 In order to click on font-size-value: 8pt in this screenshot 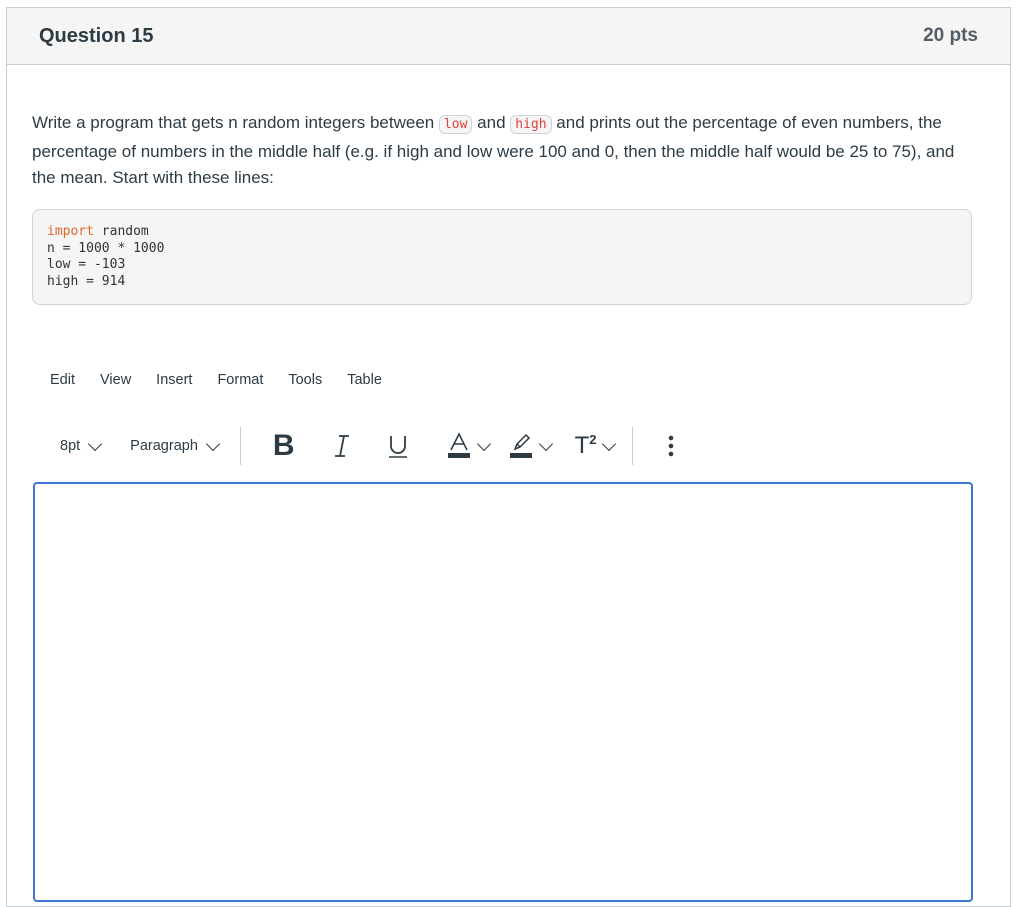, I will do `click(70, 446)`.